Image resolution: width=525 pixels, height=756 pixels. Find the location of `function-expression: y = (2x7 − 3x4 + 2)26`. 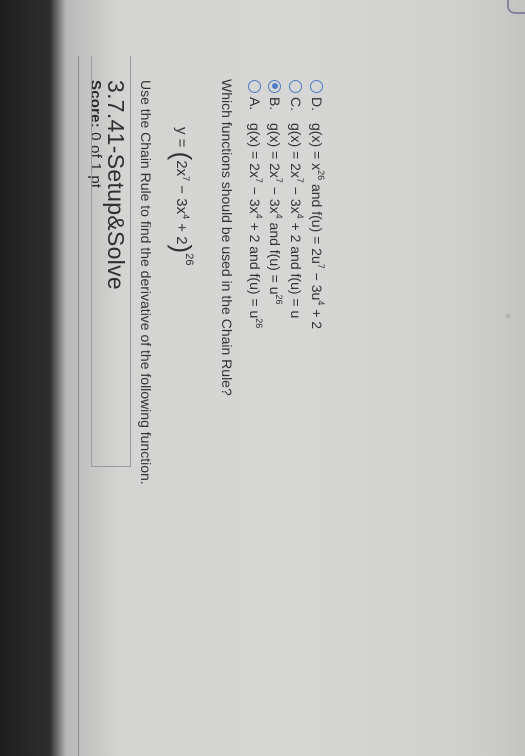

function-expression: y = (2x7 − 3x4 + 2)26 is located at coordinates (181, 196).